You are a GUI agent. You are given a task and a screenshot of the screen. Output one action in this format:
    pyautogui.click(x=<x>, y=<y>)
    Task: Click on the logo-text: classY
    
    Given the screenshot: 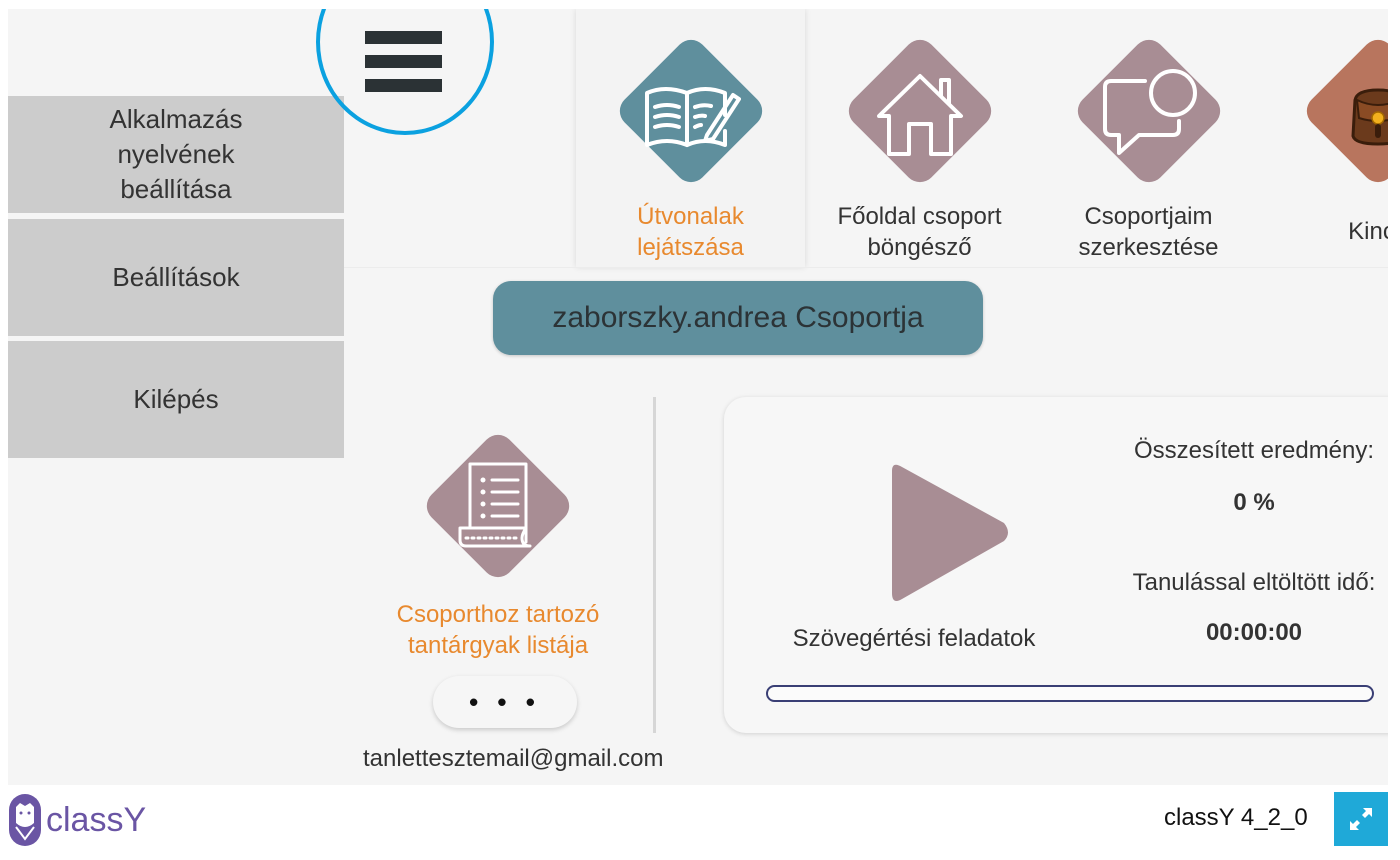 What is the action you would take?
    pyautogui.click(x=96, y=819)
    